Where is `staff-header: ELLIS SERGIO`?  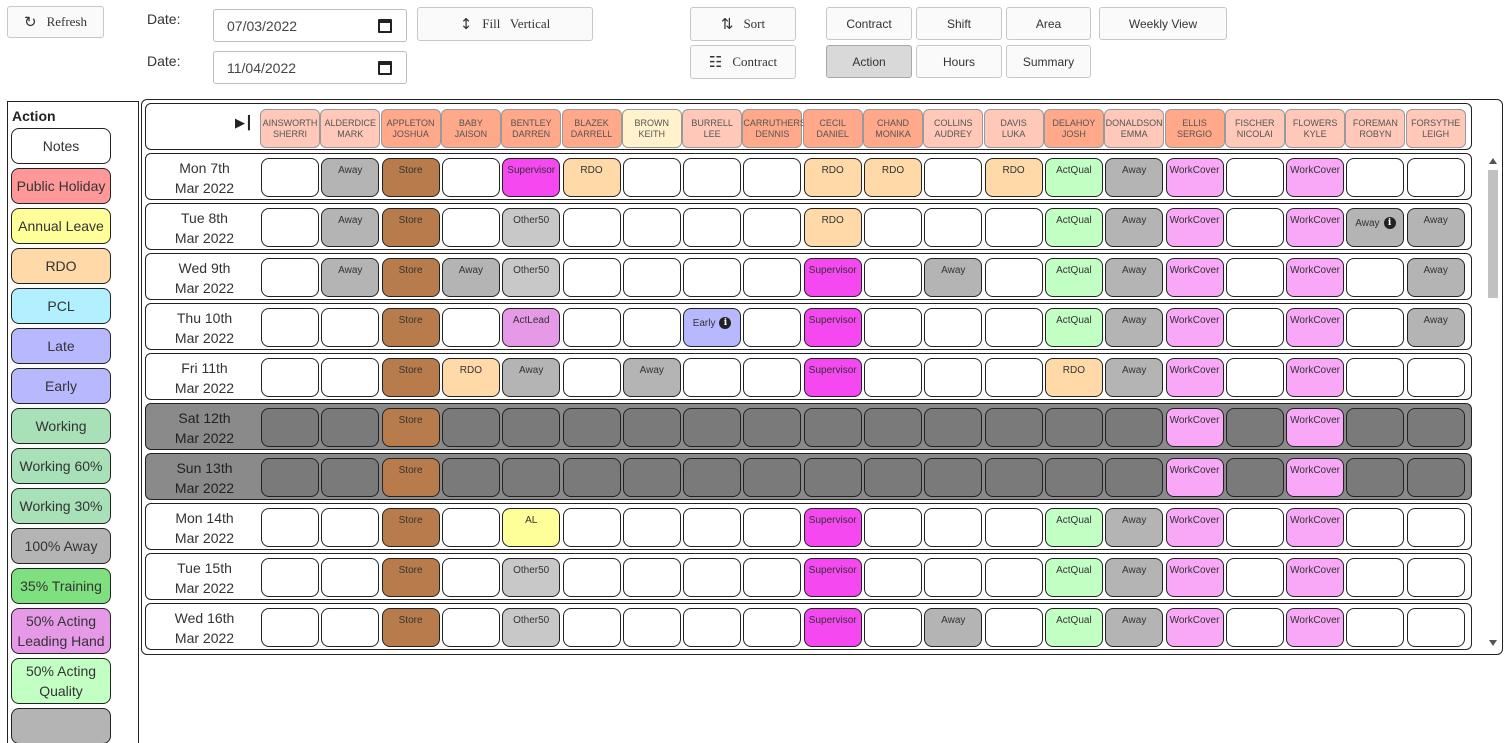 staff-header: ELLIS SERGIO is located at coordinates (1194, 128).